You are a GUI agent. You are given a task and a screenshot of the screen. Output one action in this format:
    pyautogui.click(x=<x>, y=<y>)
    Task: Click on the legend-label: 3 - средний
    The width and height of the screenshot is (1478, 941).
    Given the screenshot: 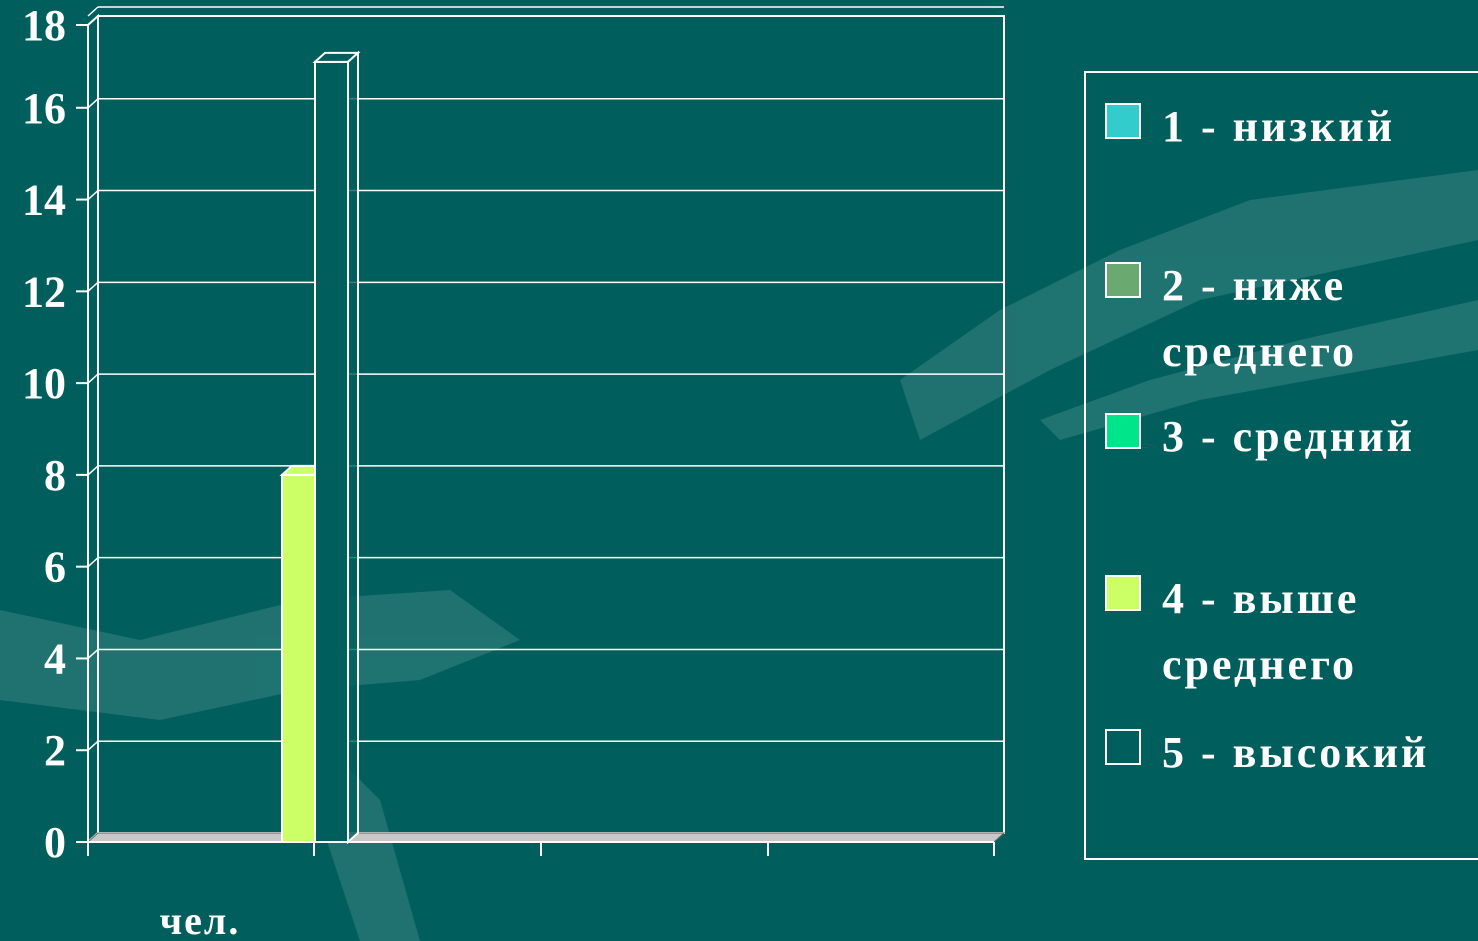 What is the action you would take?
    pyautogui.click(x=1288, y=436)
    